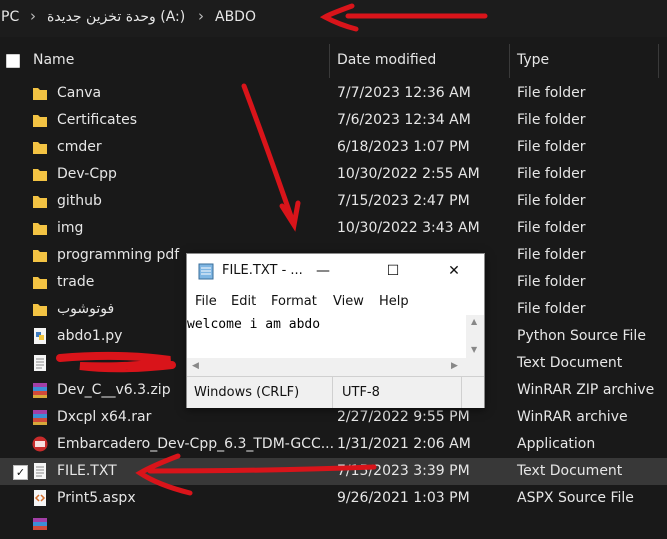 This screenshot has height=539, width=667. Describe the element at coordinates (195, 366) in the screenshot. I see `scroll-left-icon: ◀` at that location.